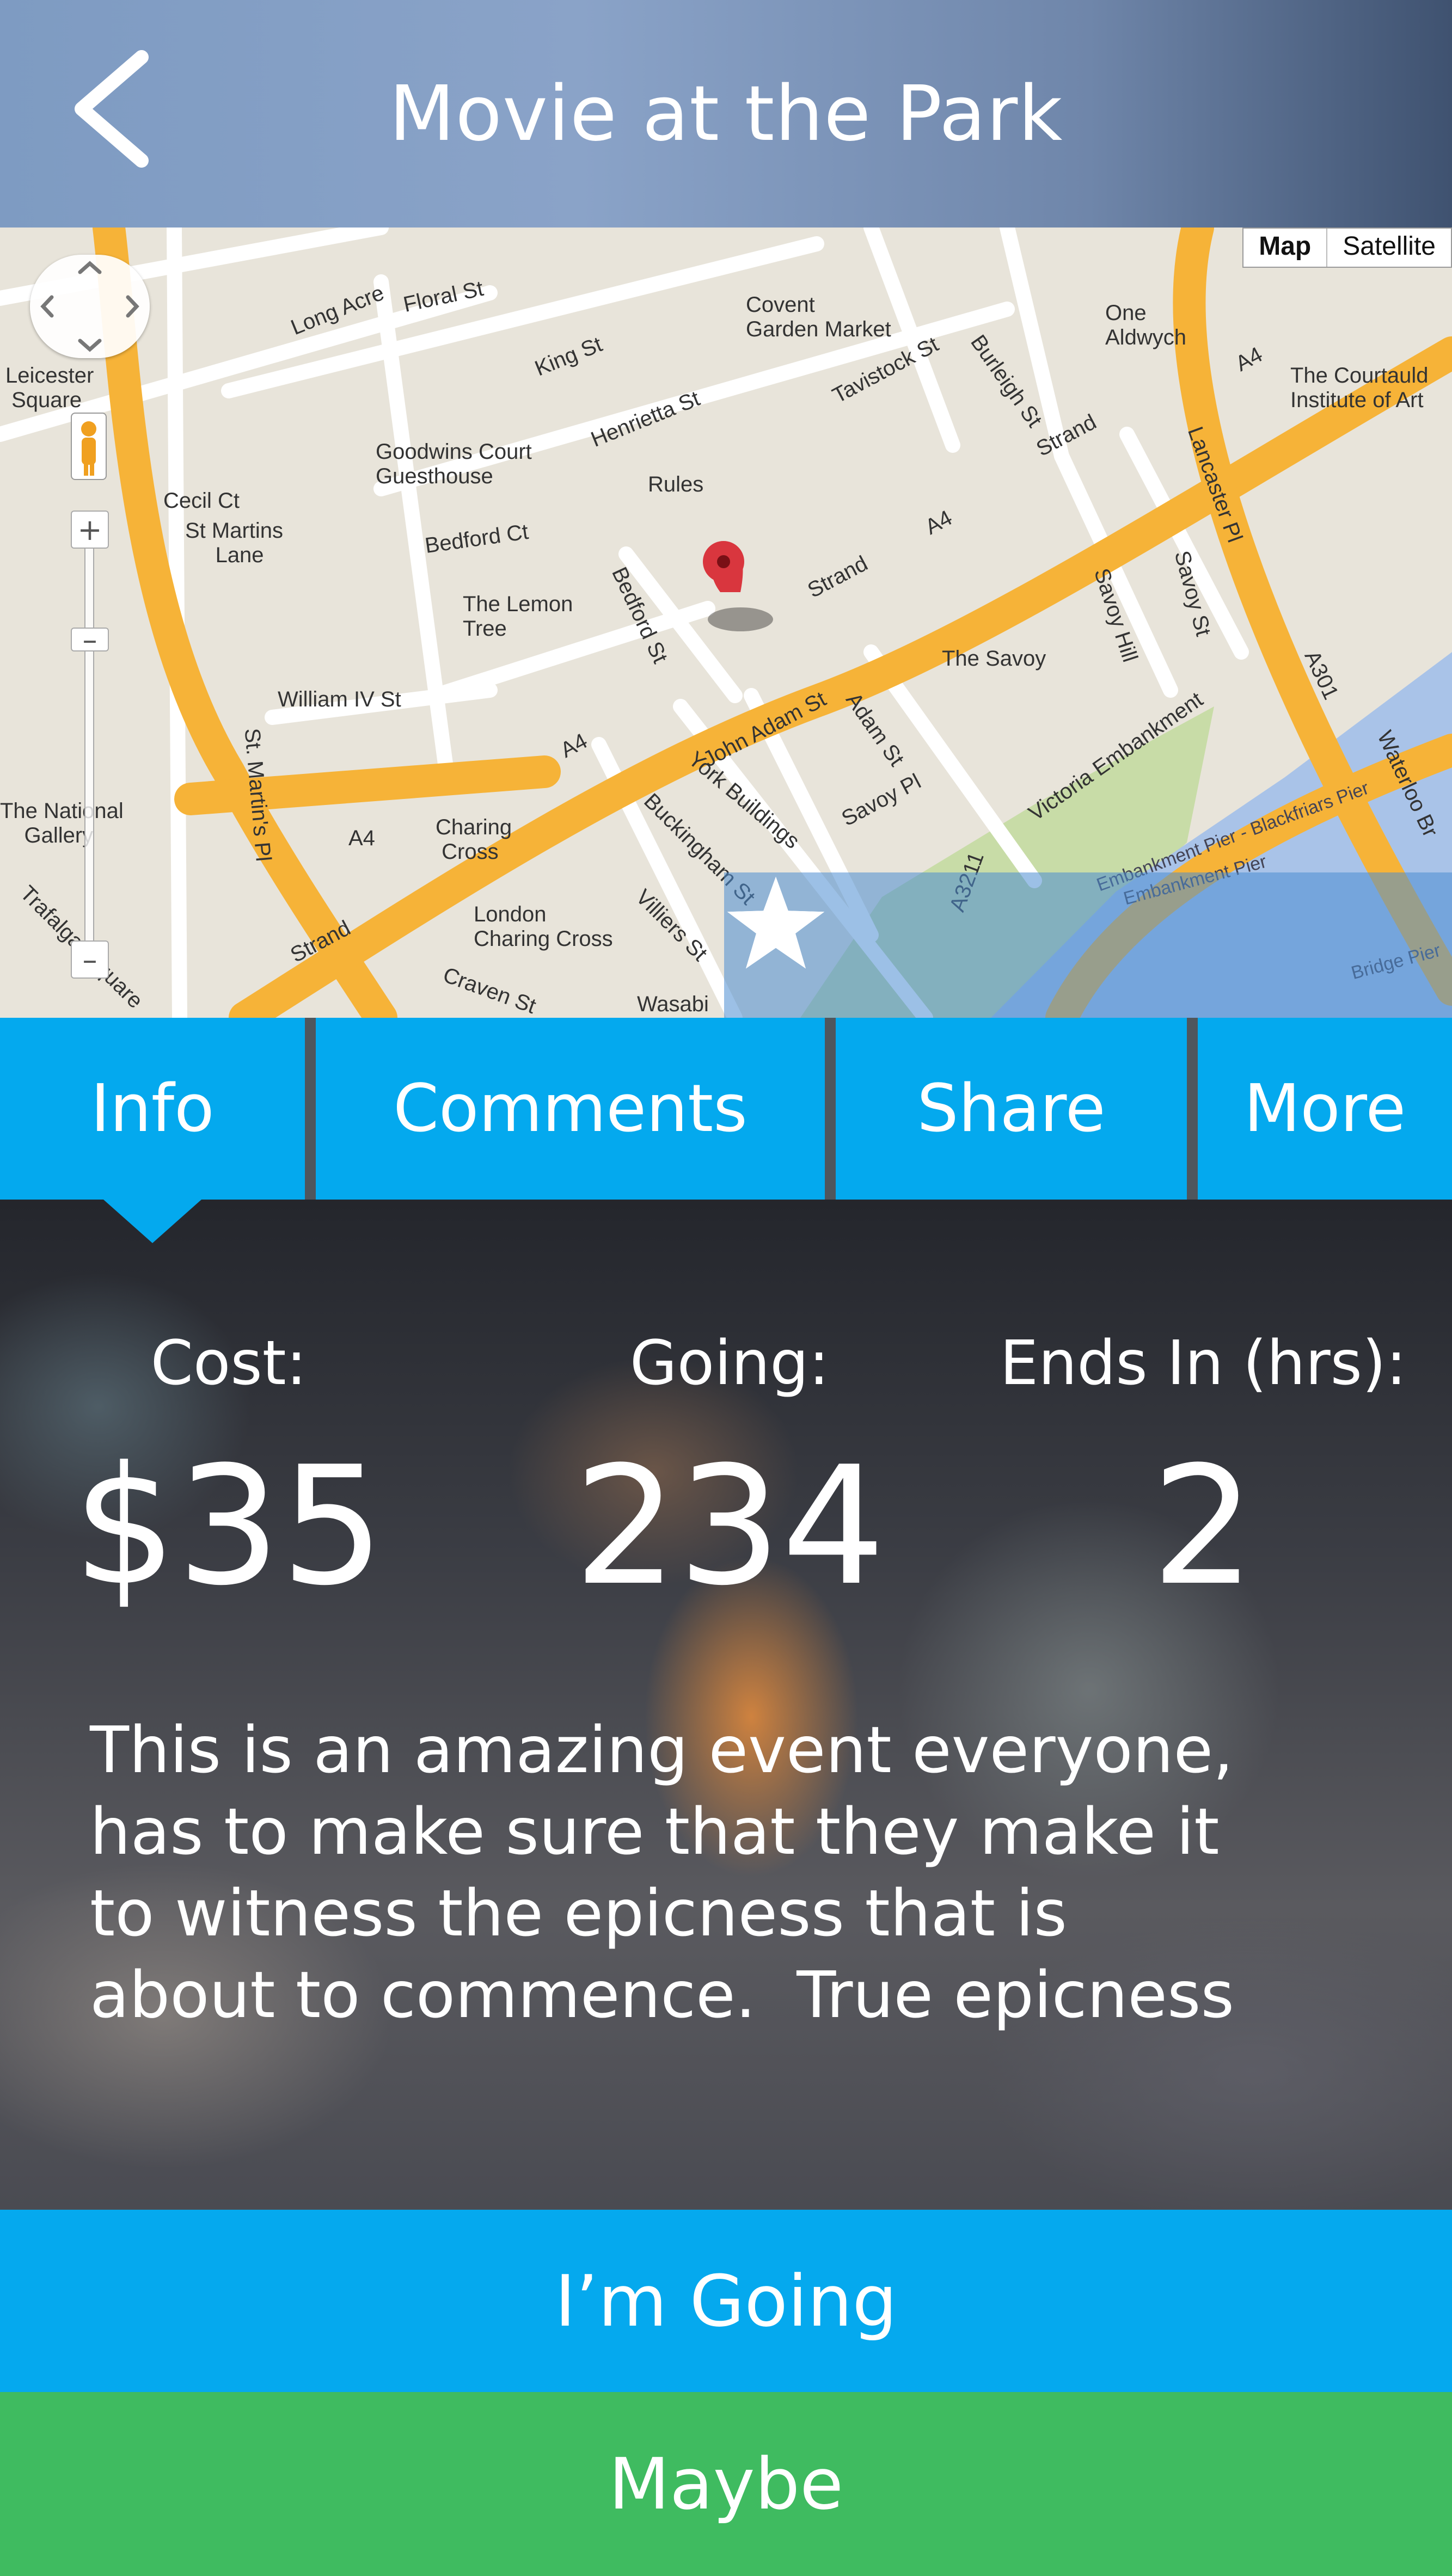 Image resolution: width=1452 pixels, height=2576 pixels. I want to click on zoom-in-button: +, so click(90, 530).